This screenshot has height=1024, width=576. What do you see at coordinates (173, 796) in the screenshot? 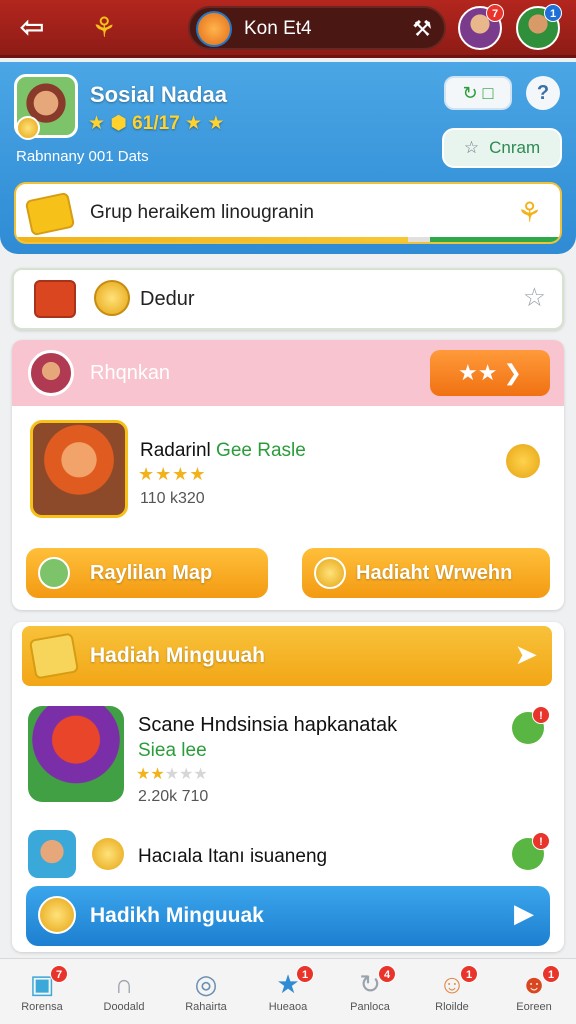
I see `reward-item-meta: 2.20k 710` at bounding box center [173, 796].